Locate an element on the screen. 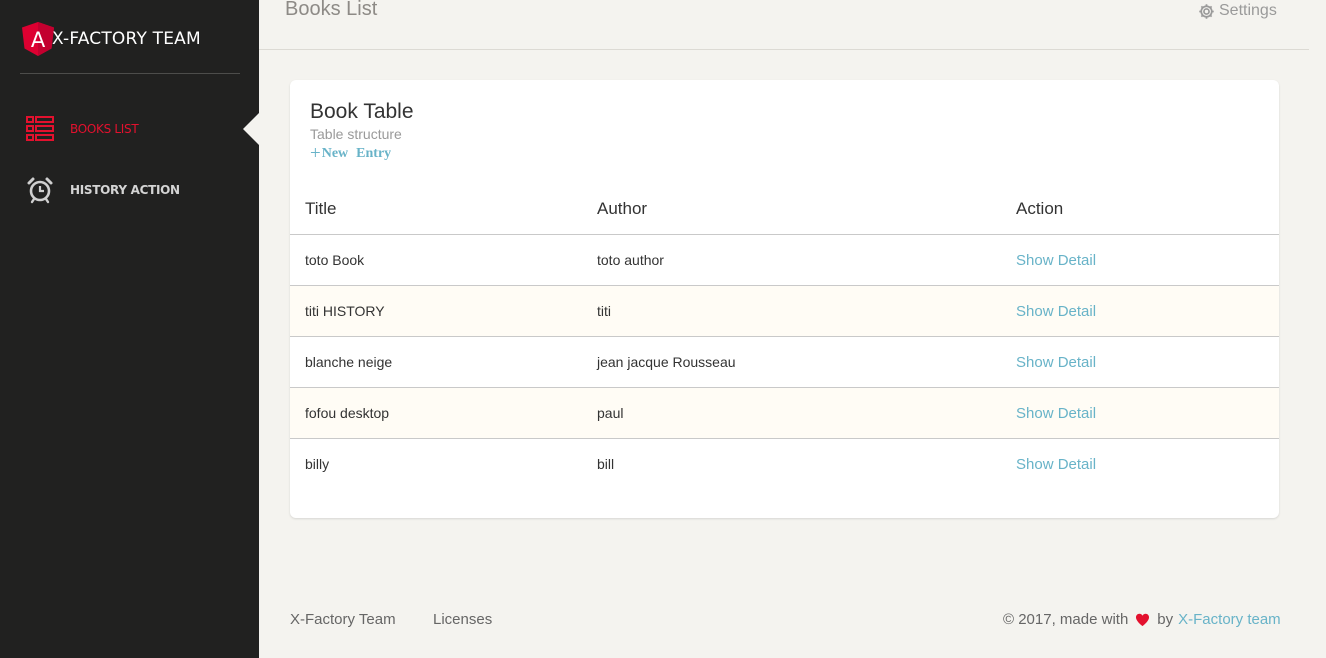 The width and height of the screenshot is (1326, 658). cell-title: blanche neige is located at coordinates (443, 362).